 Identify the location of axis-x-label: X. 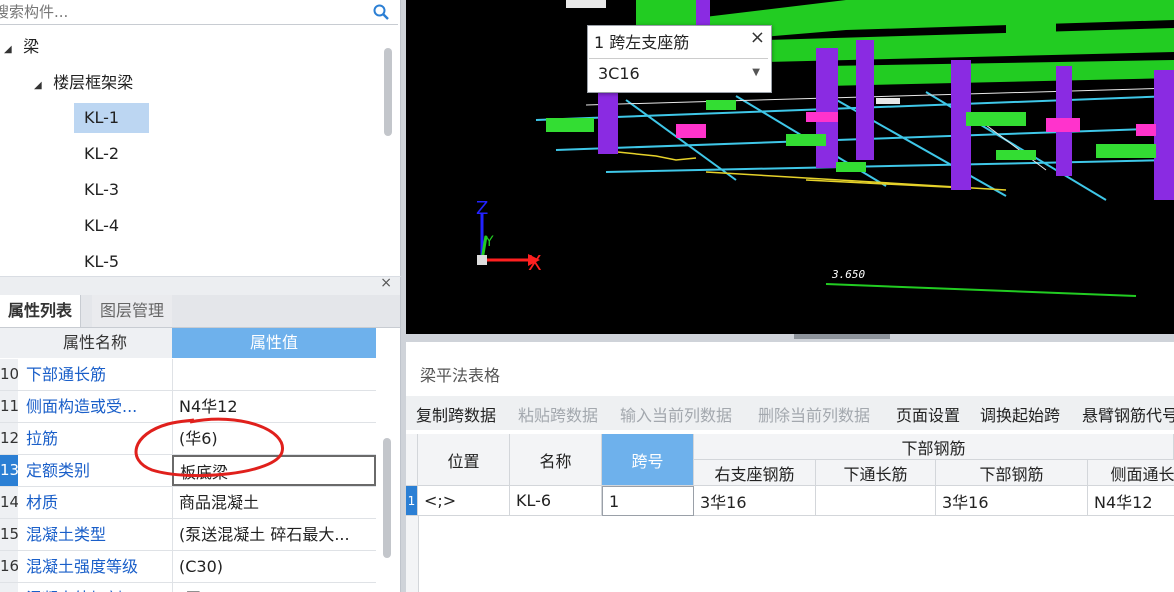
(535, 263).